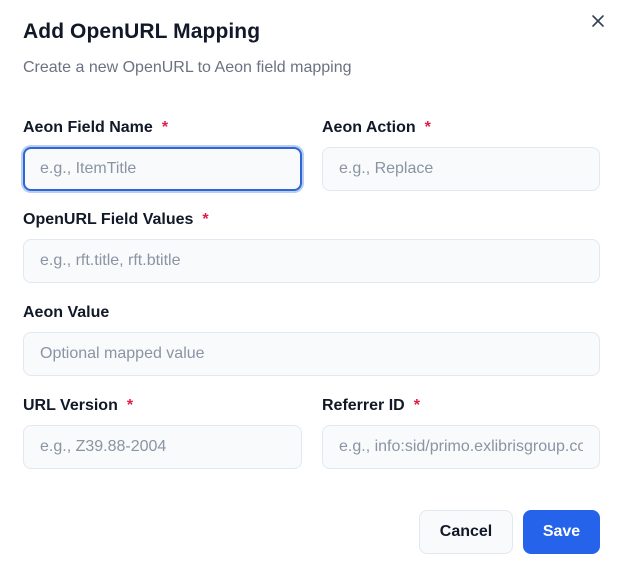 The height and width of the screenshot is (575, 621). I want to click on url-version-label: URL Version *, so click(78, 406).